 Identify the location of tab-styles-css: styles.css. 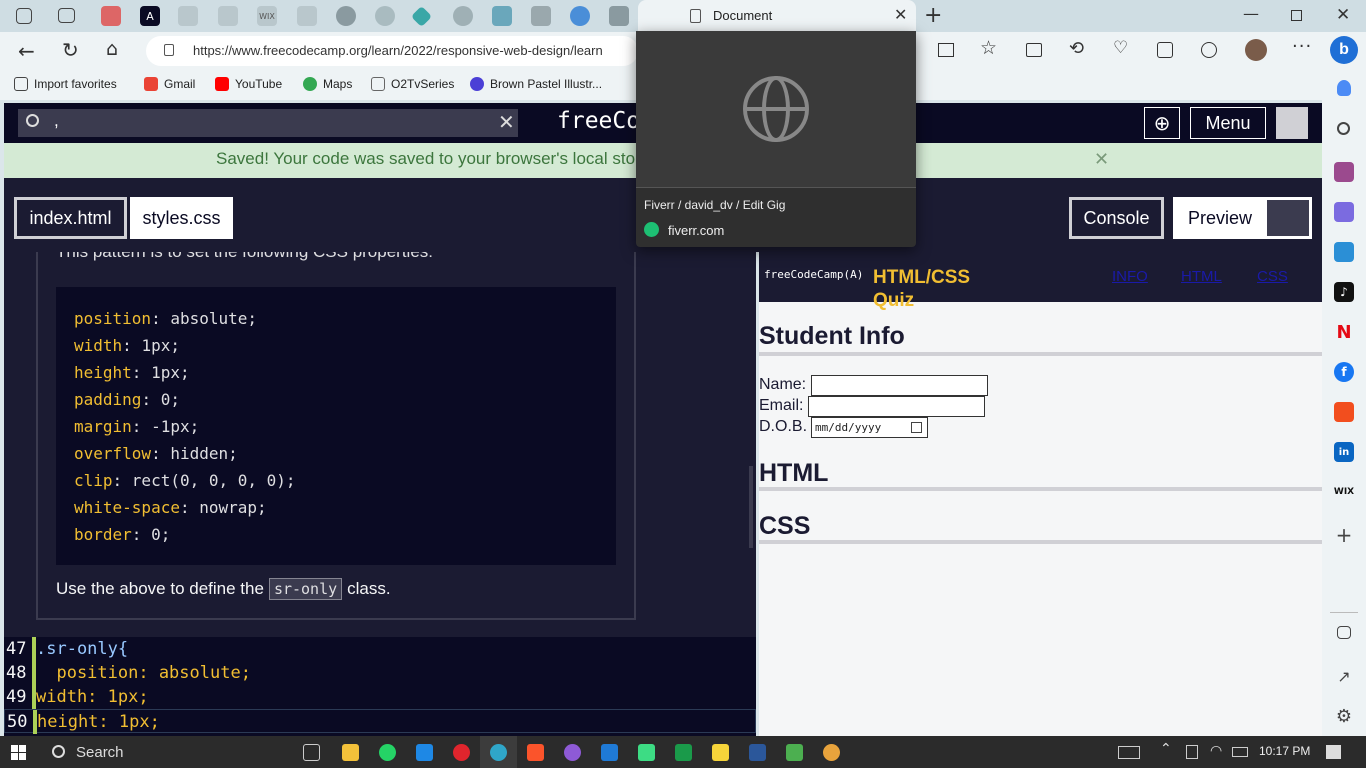
(181, 218).